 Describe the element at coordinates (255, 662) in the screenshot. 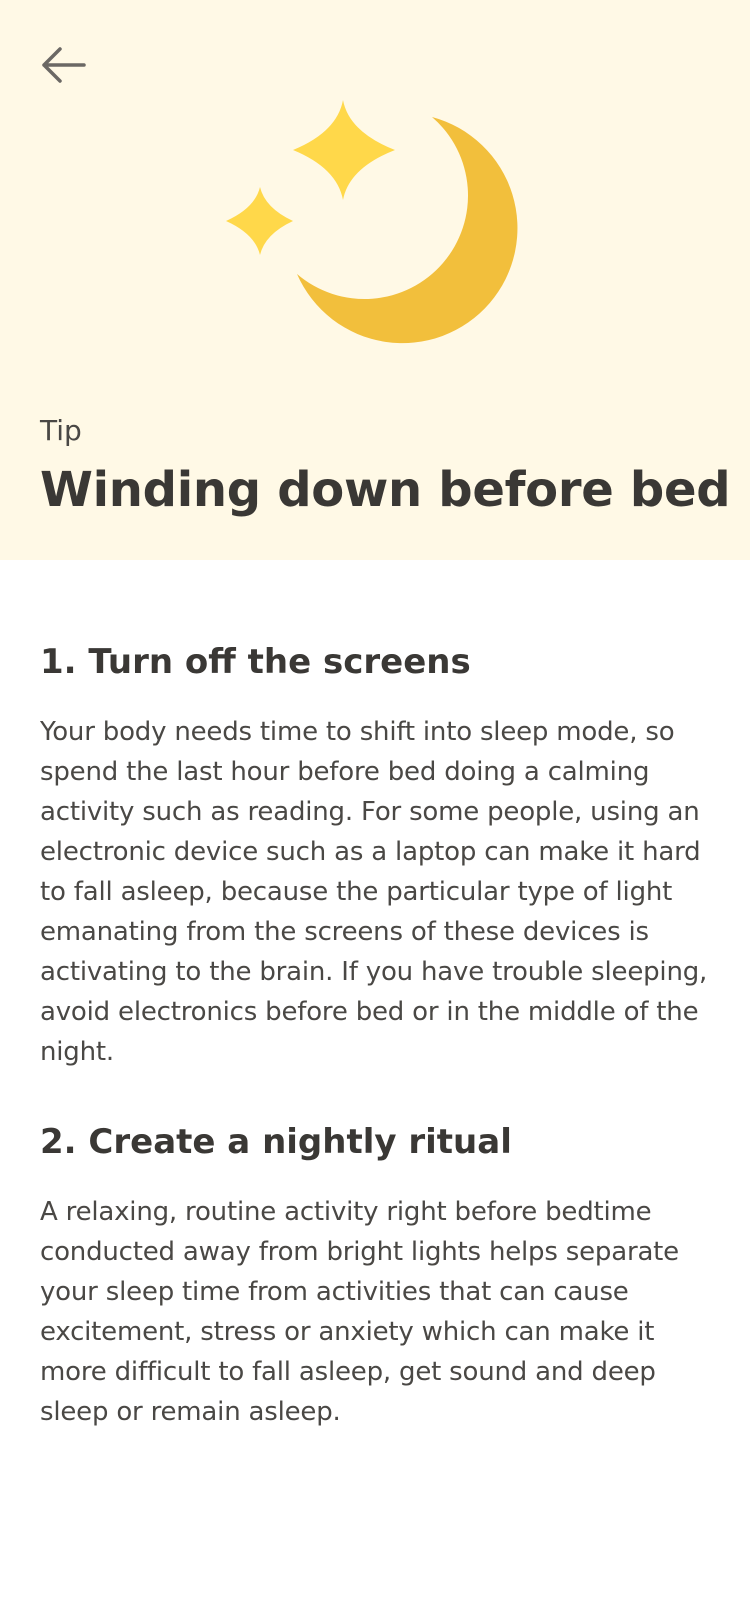

I see `section-heading: 1. Turn off the screens` at that location.